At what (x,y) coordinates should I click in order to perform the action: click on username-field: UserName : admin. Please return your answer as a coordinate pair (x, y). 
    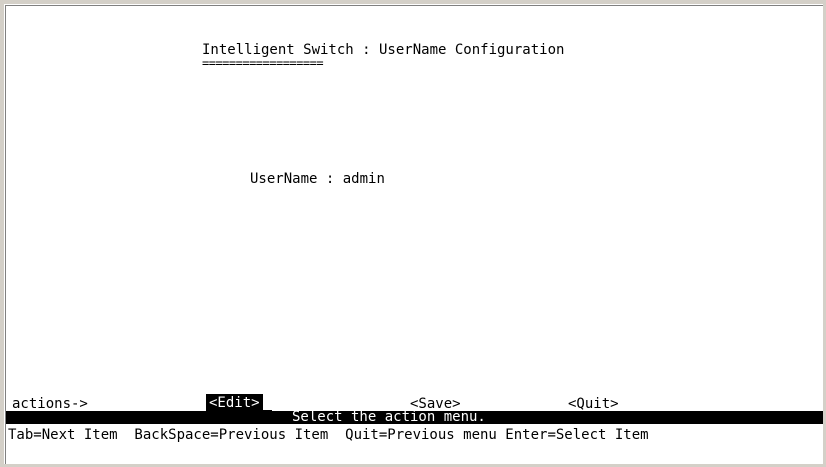
    Looking at the image, I should click on (317, 179).